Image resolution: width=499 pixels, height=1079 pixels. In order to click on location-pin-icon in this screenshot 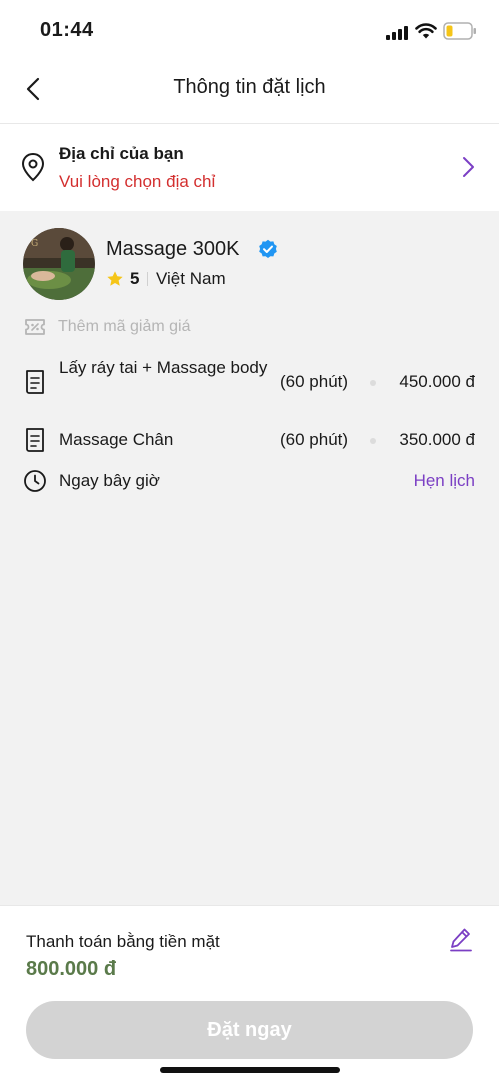, I will do `click(33, 167)`.